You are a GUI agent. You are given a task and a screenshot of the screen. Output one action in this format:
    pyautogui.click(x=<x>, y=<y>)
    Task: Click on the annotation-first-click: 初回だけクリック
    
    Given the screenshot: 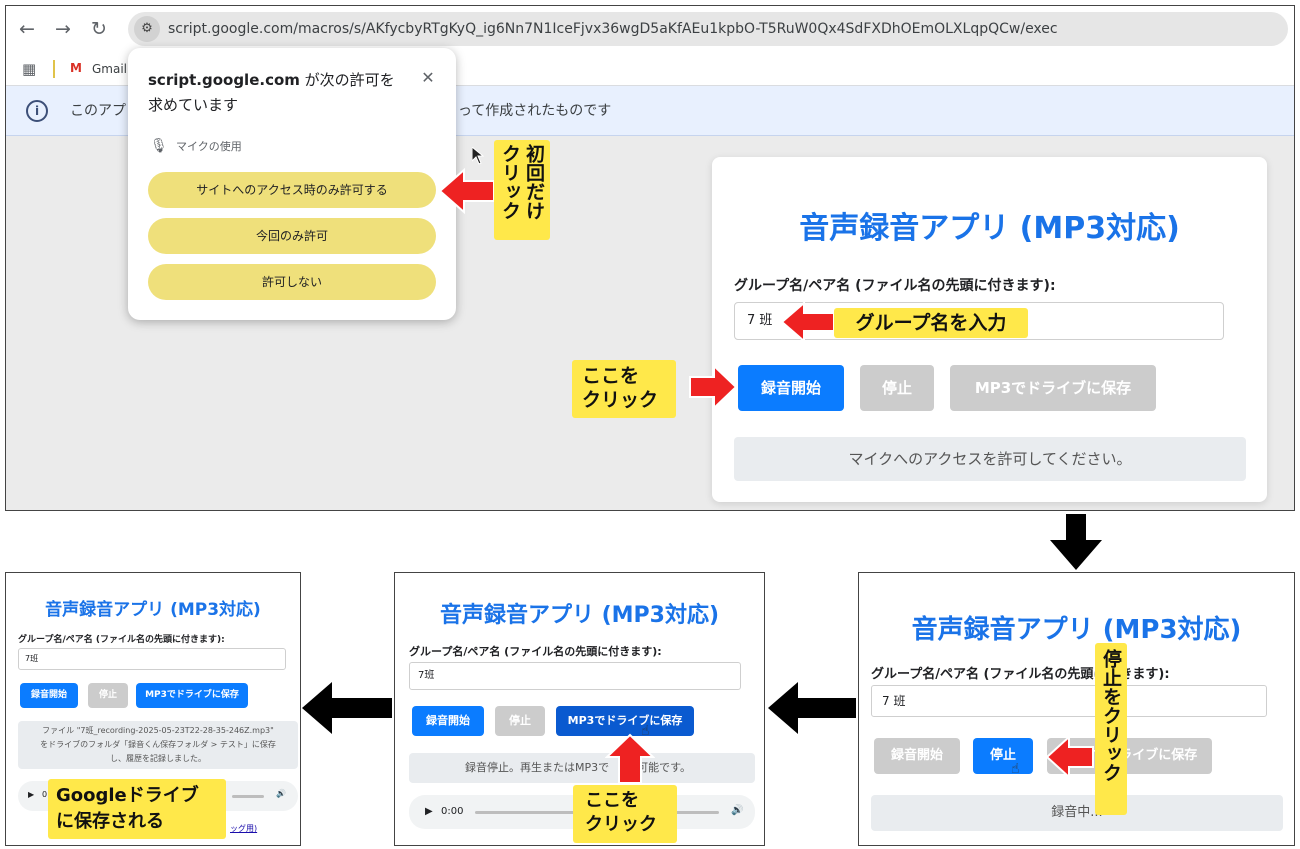 What is the action you would take?
    pyautogui.click(x=522, y=190)
    